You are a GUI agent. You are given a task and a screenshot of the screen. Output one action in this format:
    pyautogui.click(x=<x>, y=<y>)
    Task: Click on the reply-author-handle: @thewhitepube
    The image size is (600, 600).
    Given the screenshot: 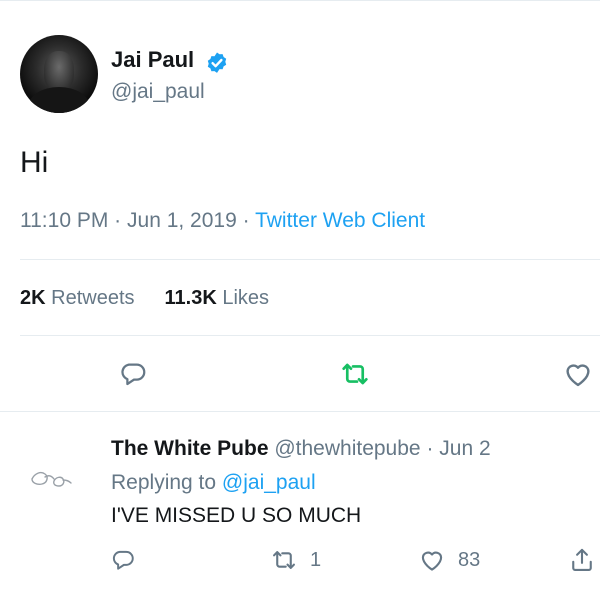 What is the action you would take?
    pyautogui.click(x=347, y=448)
    